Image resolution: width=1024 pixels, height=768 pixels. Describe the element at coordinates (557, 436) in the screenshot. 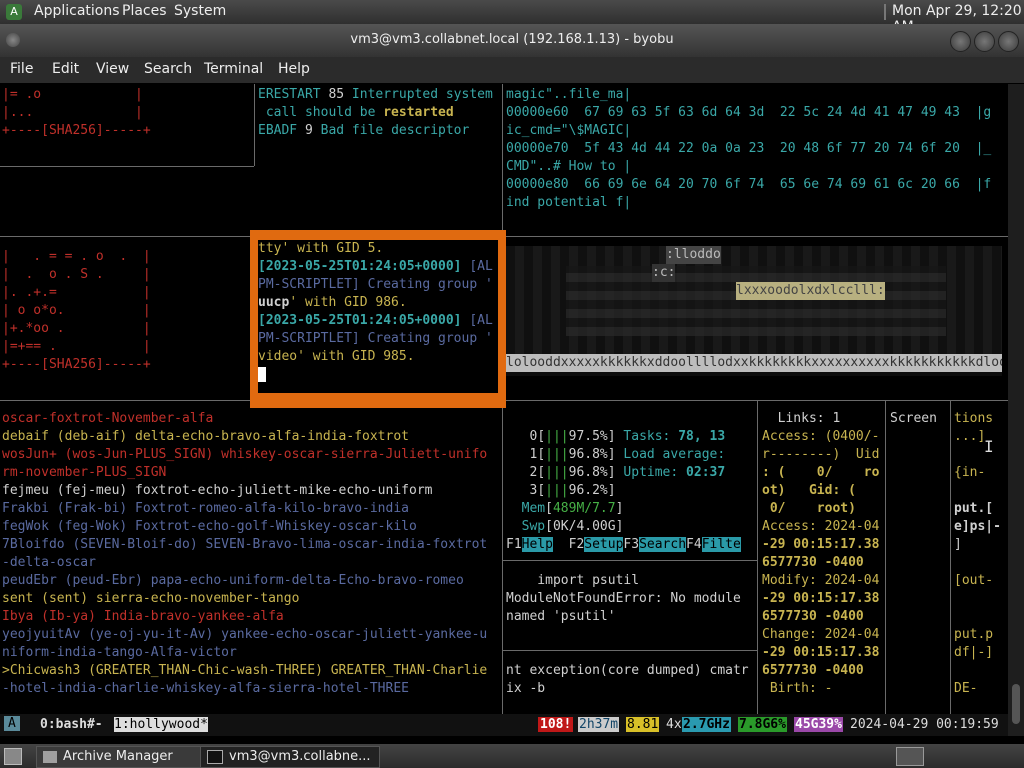

I see `cpu-bar: |||` at that location.